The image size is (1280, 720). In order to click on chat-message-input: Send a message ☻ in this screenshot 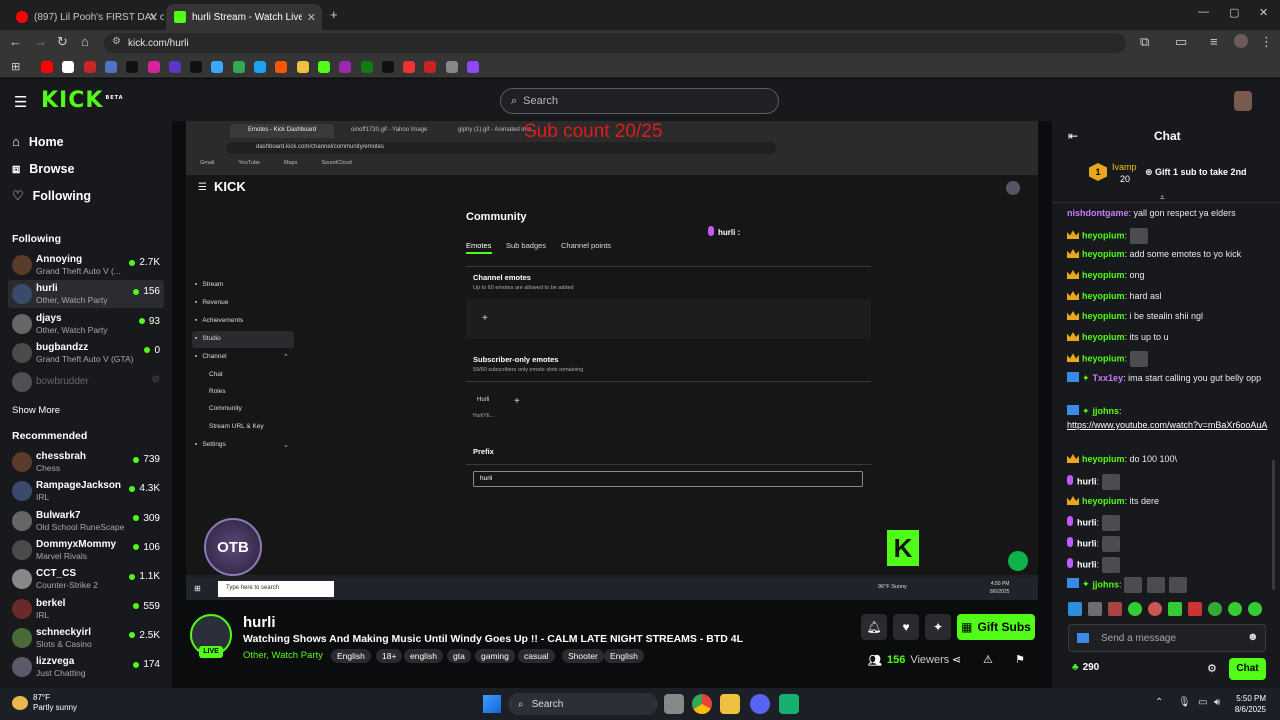, I will do `click(1167, 638)`.